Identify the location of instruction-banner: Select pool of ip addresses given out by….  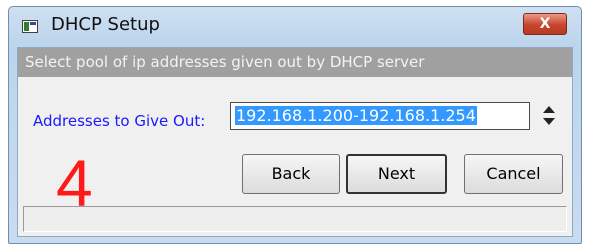
(295, 62).